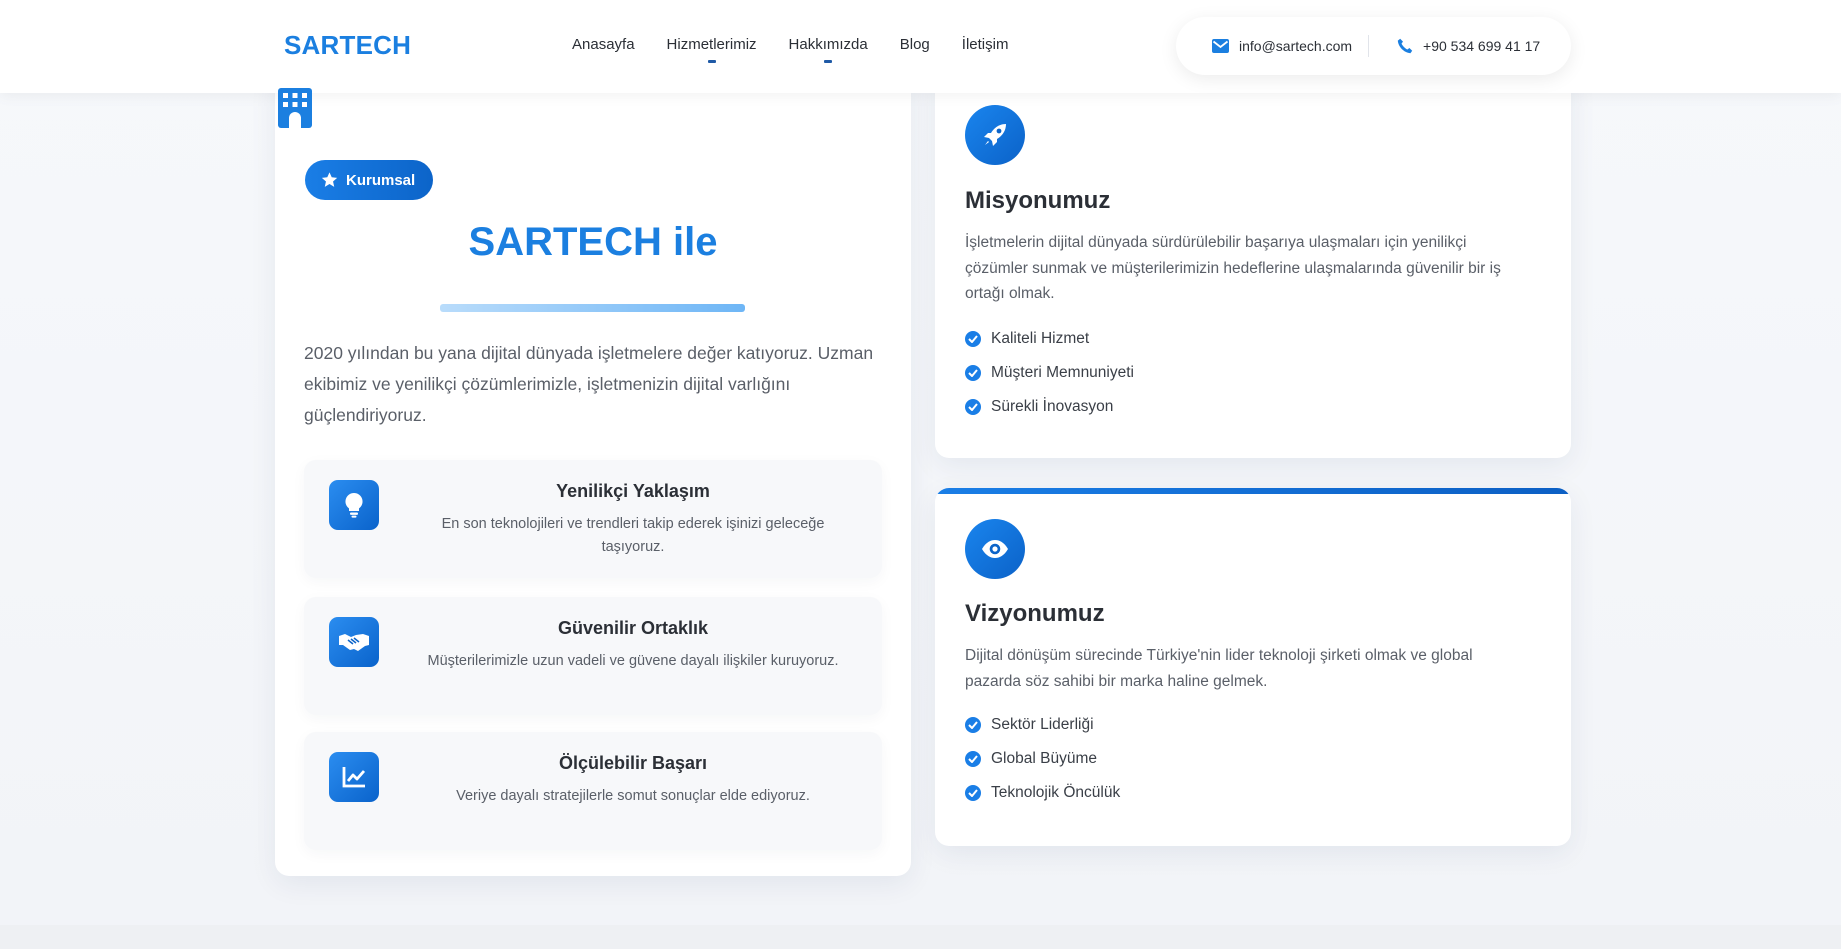 Image resolution: width=1841 pixels, height=949 pixels. I want to click on list-item: Sürekli İnovasyon, so click(1049, 407).